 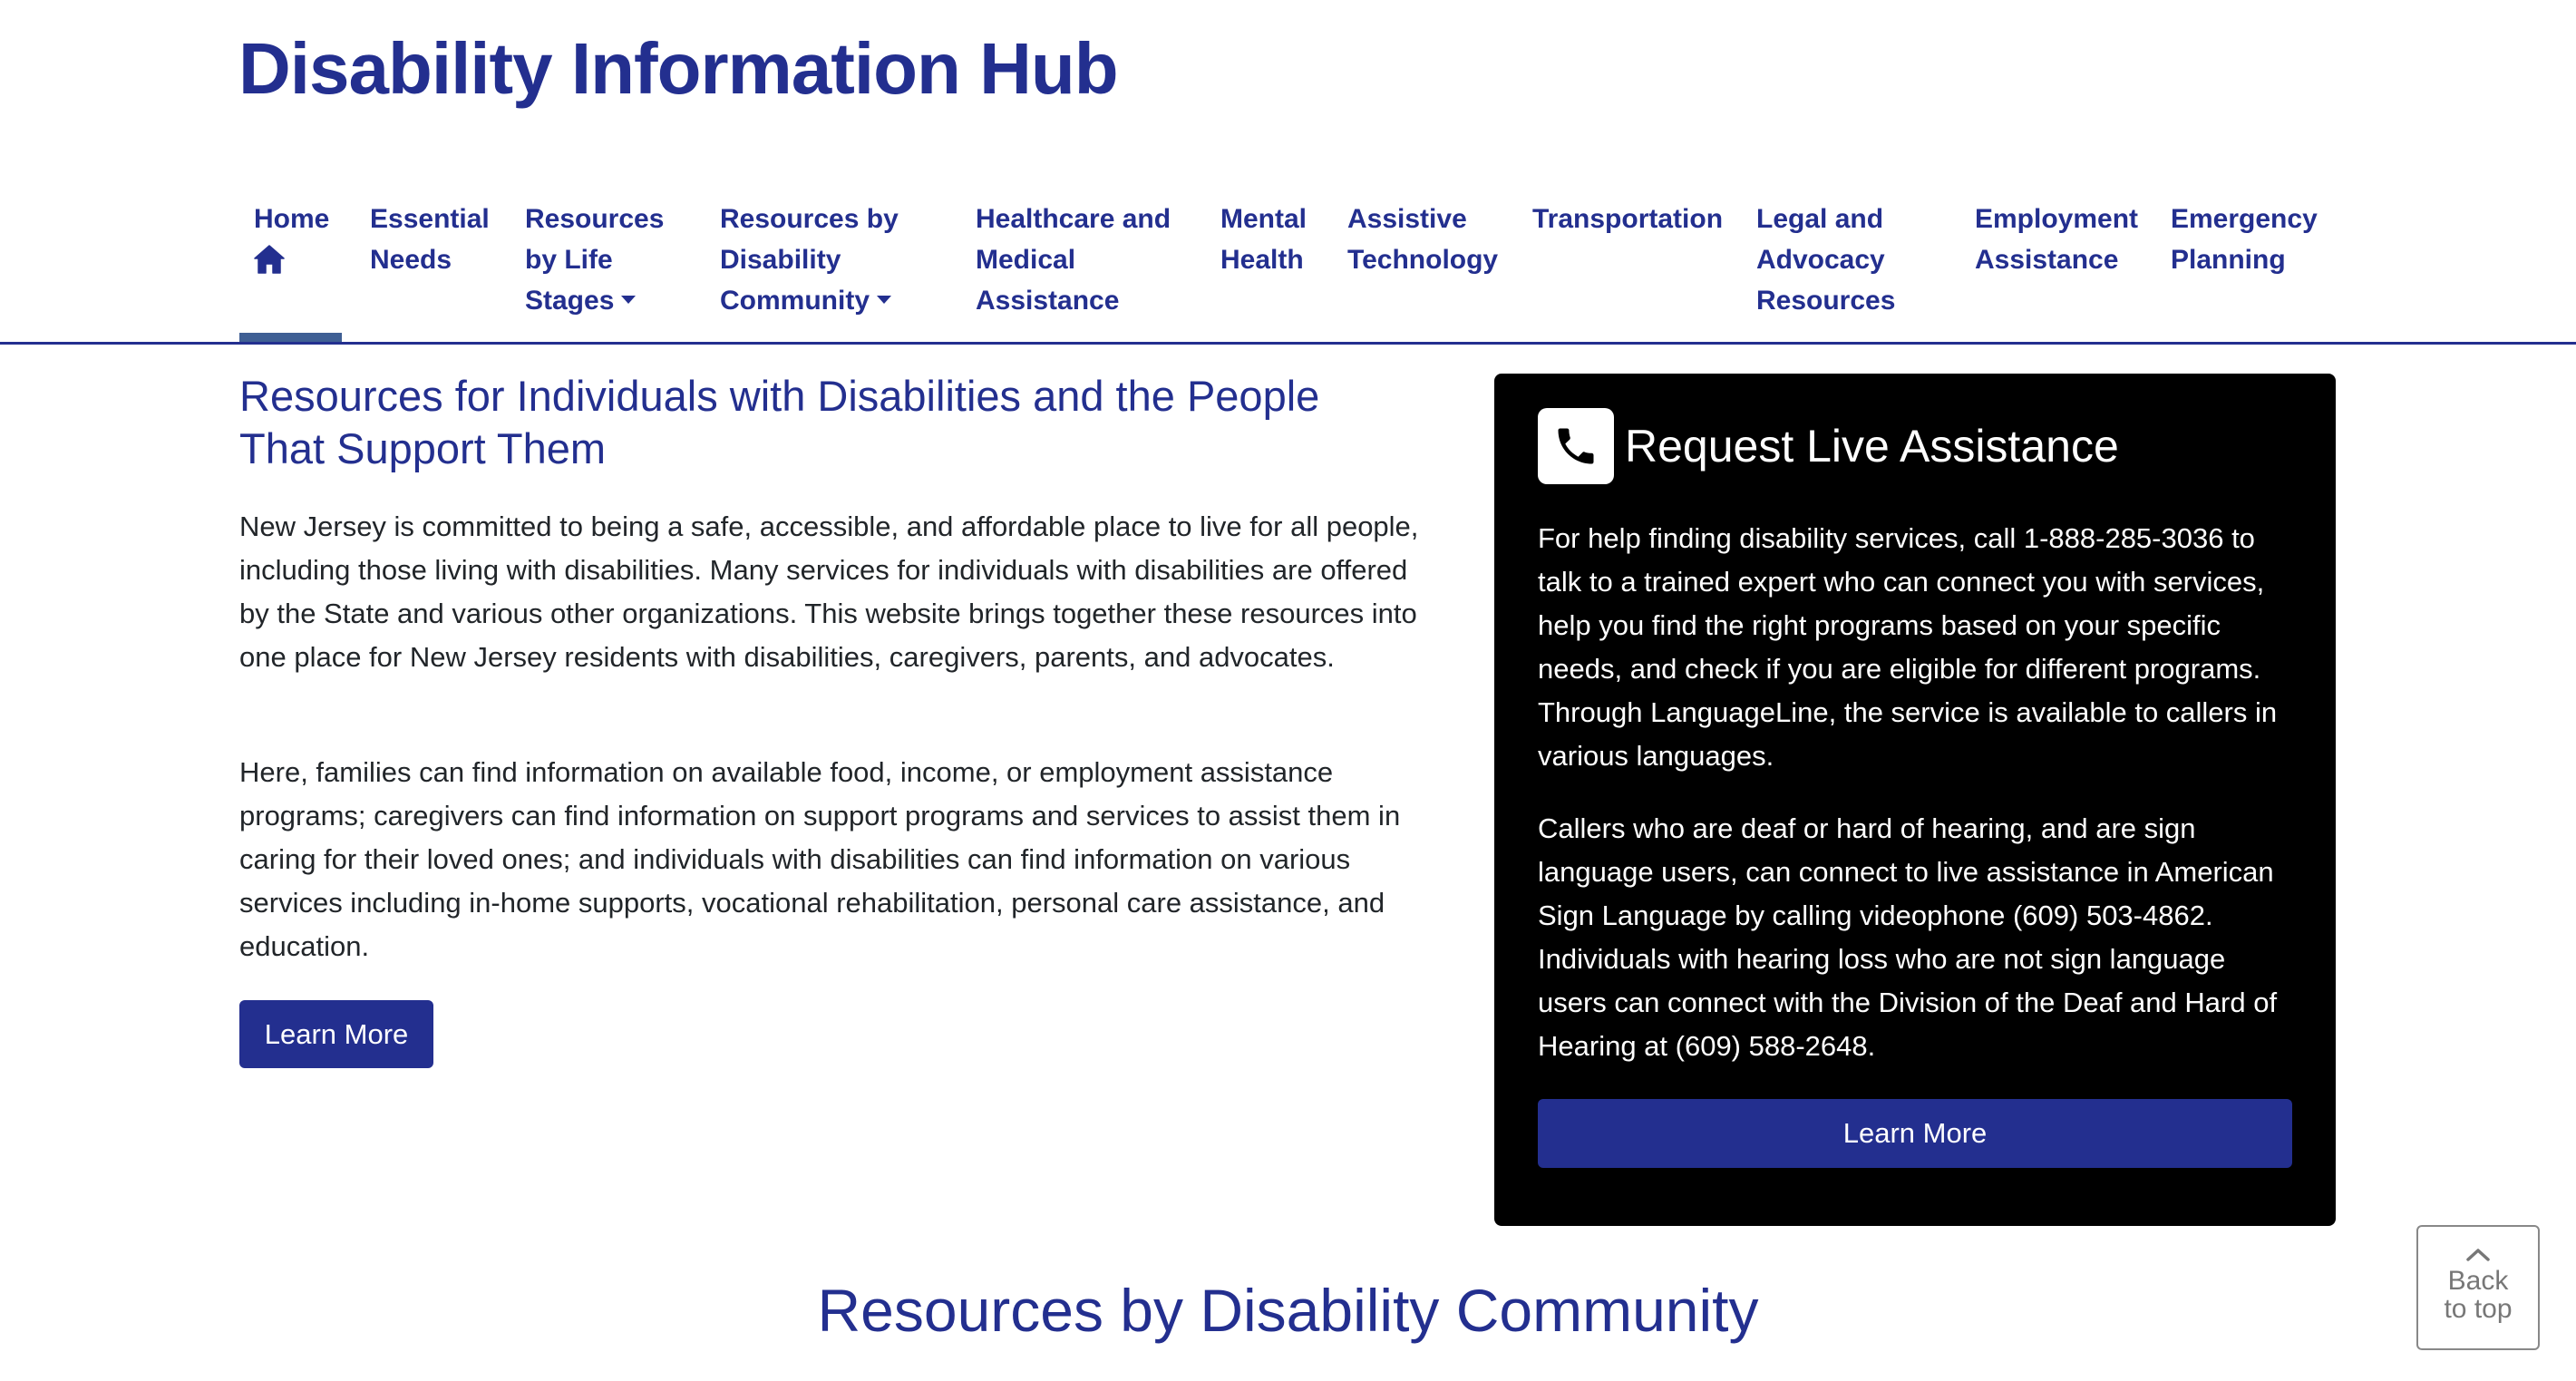 What do you see at coordinates (430, 219) in the screenshot?
I see `nav-item-label: Essential` at bounding box center [430, 219].